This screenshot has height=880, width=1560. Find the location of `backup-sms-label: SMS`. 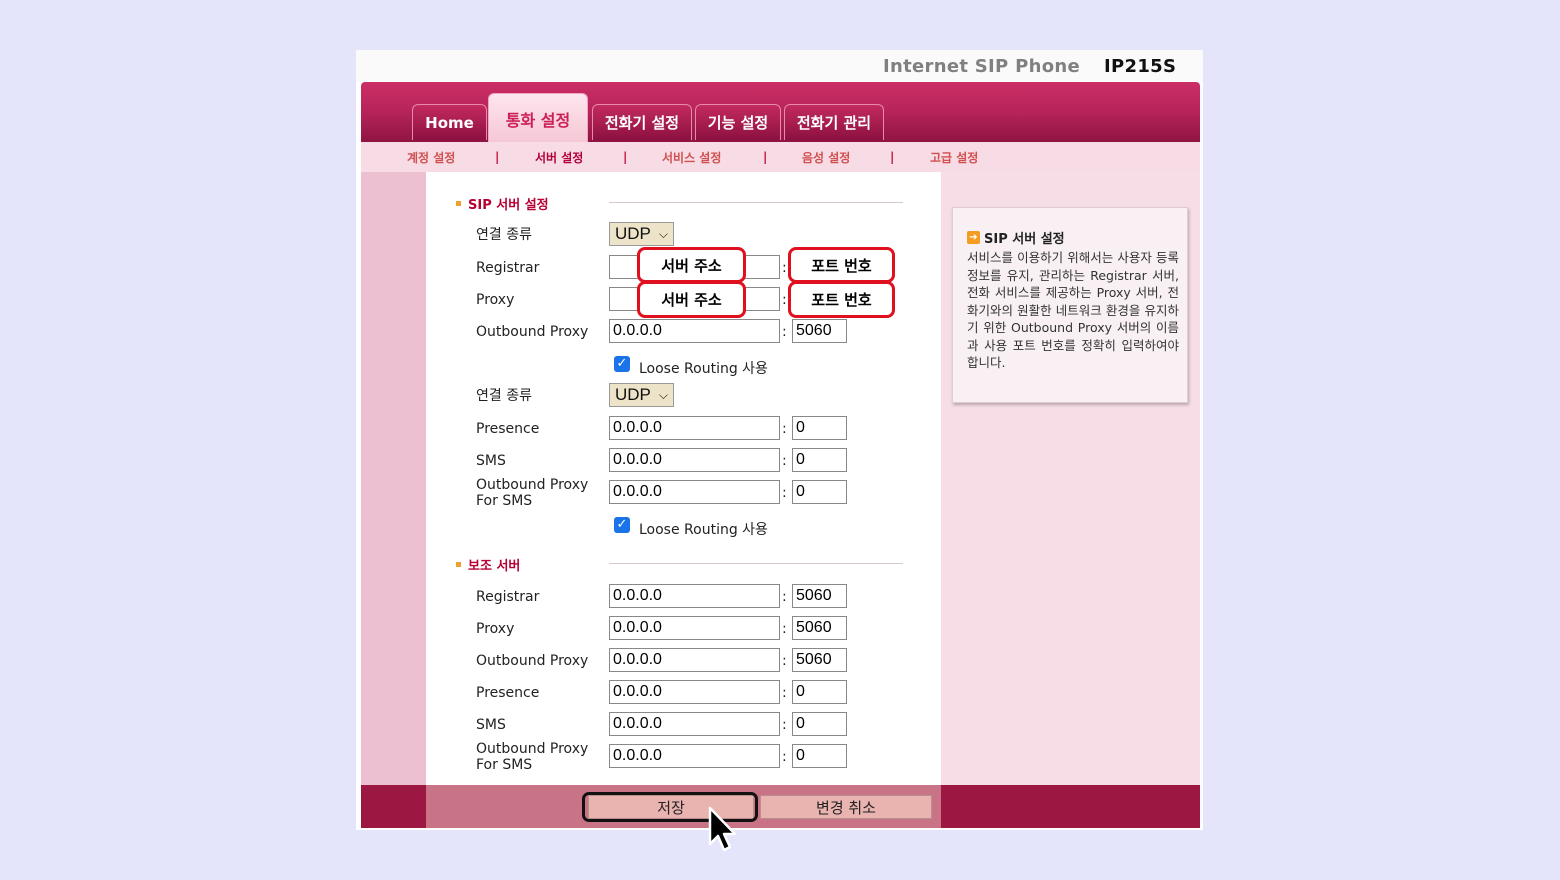

backup-sms-label: SMS is located at coordinates (491, 725).